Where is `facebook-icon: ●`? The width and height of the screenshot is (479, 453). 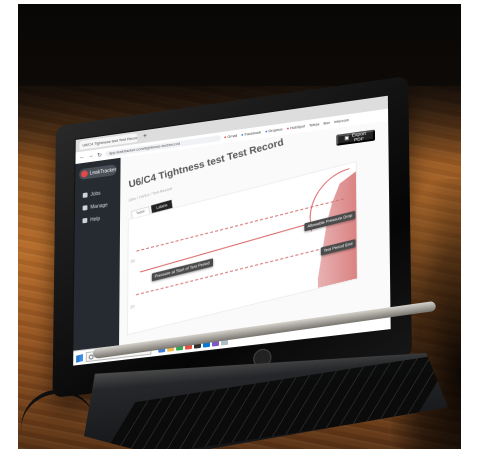
facebook-icon: ● is located at coordinates (242, 135).